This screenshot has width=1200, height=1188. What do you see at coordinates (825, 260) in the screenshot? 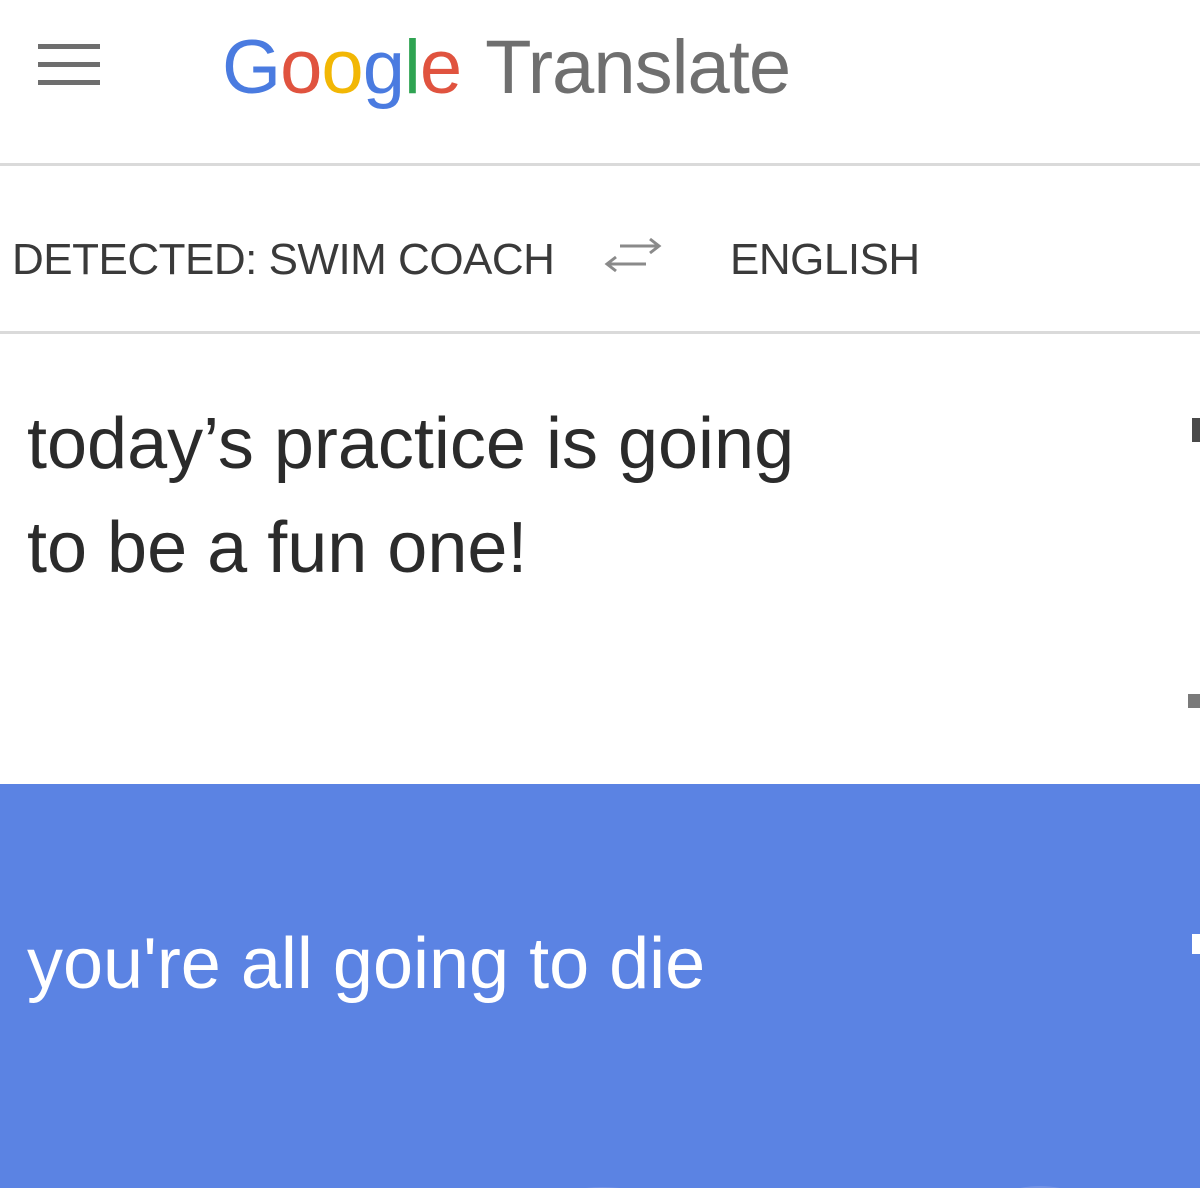
I see `target-language-button: ENGLISH` at bounding box center [825, 260].